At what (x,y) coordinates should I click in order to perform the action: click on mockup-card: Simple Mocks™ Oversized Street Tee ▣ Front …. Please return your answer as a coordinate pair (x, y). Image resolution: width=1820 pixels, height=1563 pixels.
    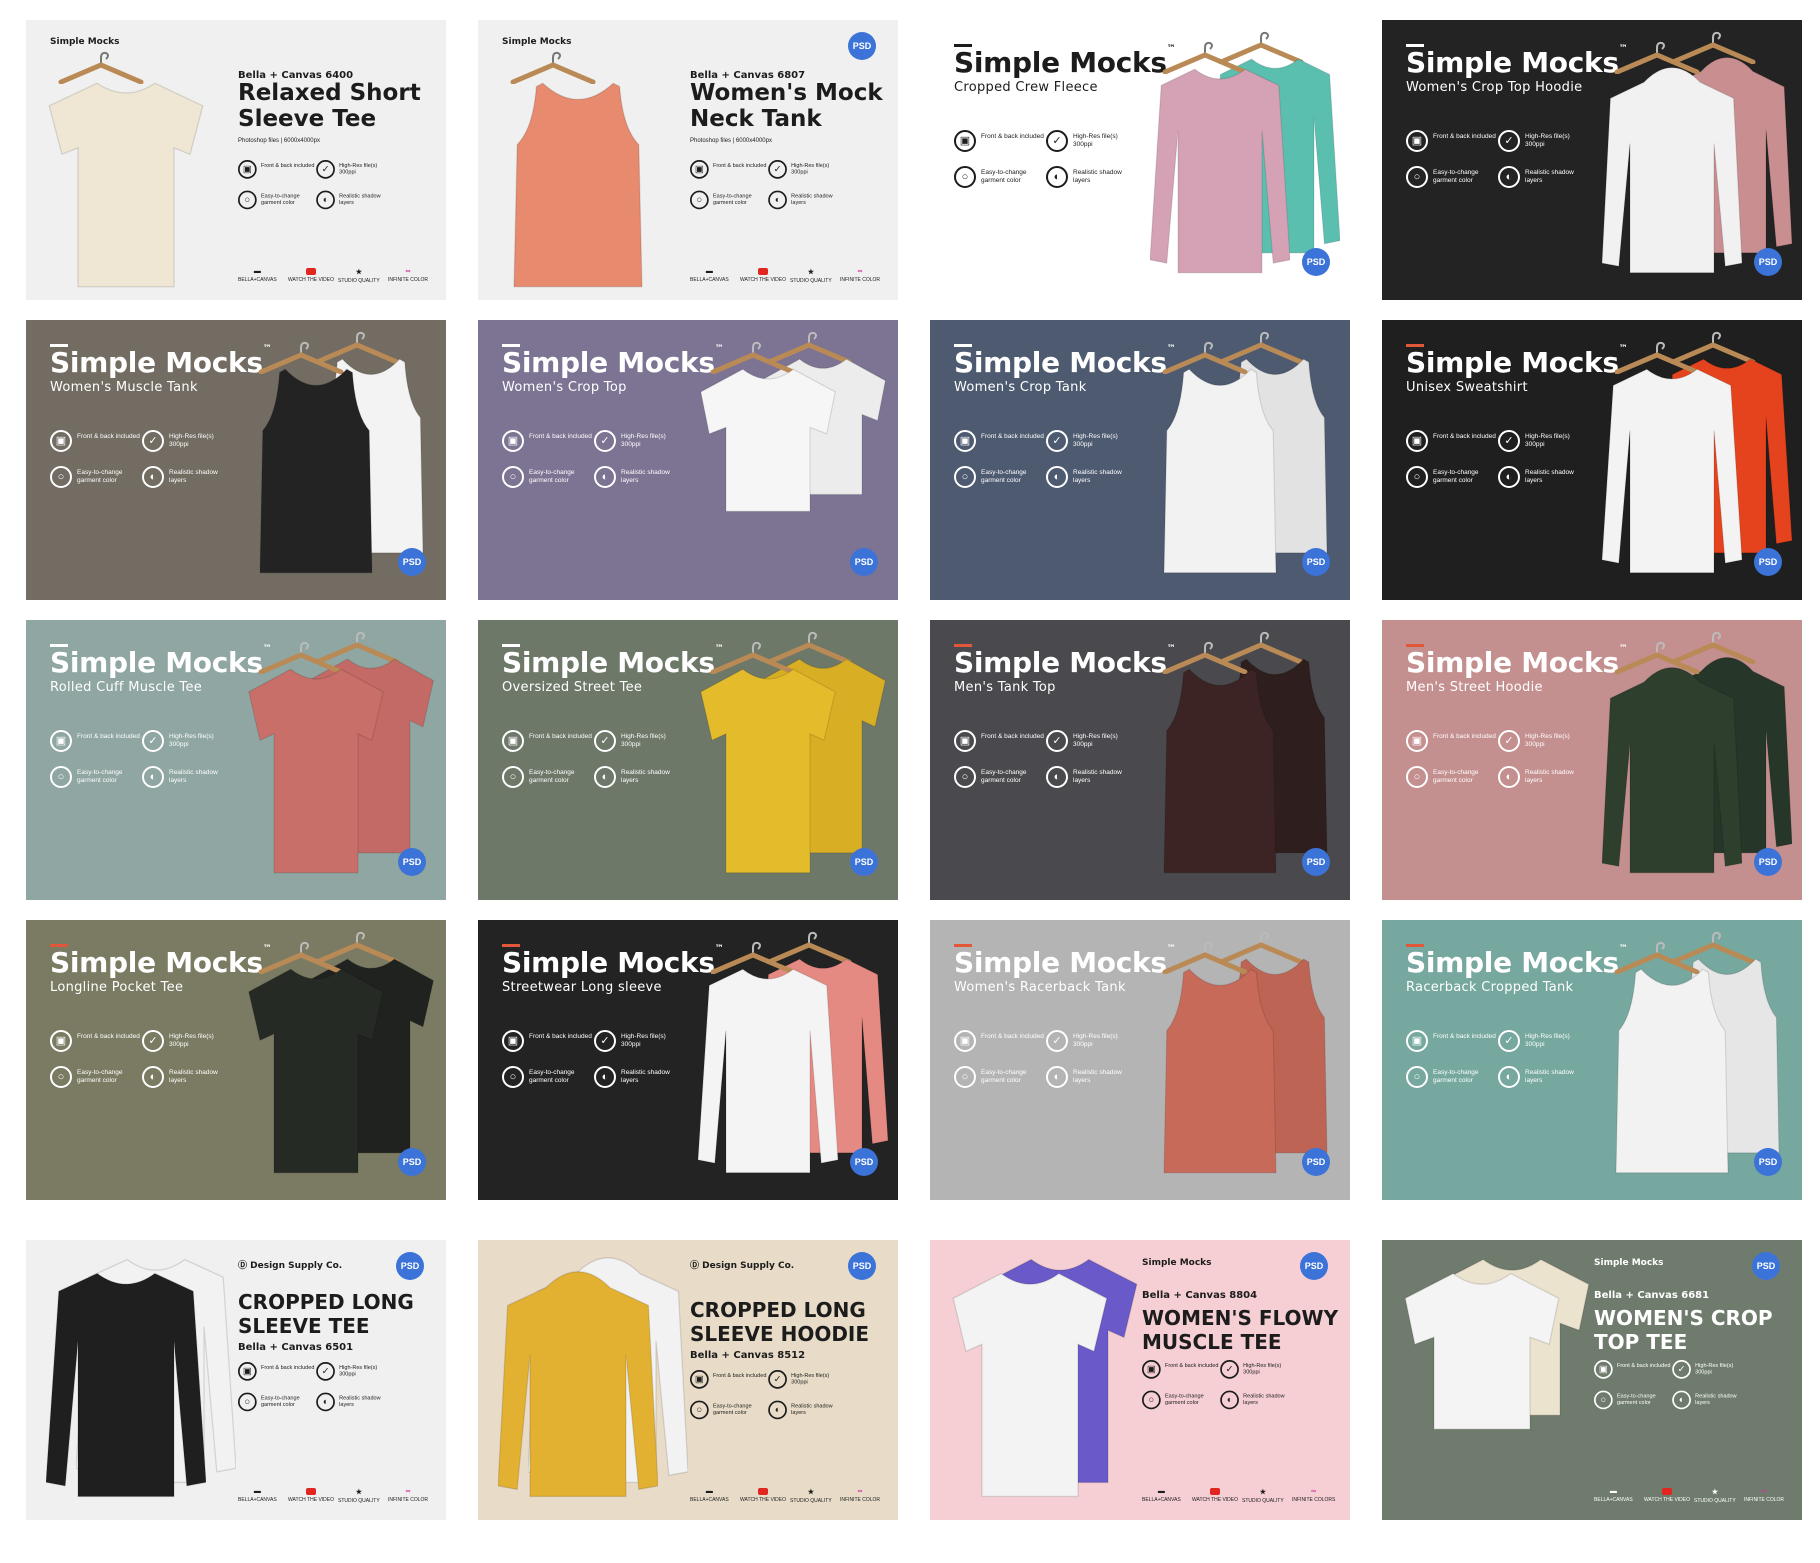
    Looking at the image, I should click on (688, 760).